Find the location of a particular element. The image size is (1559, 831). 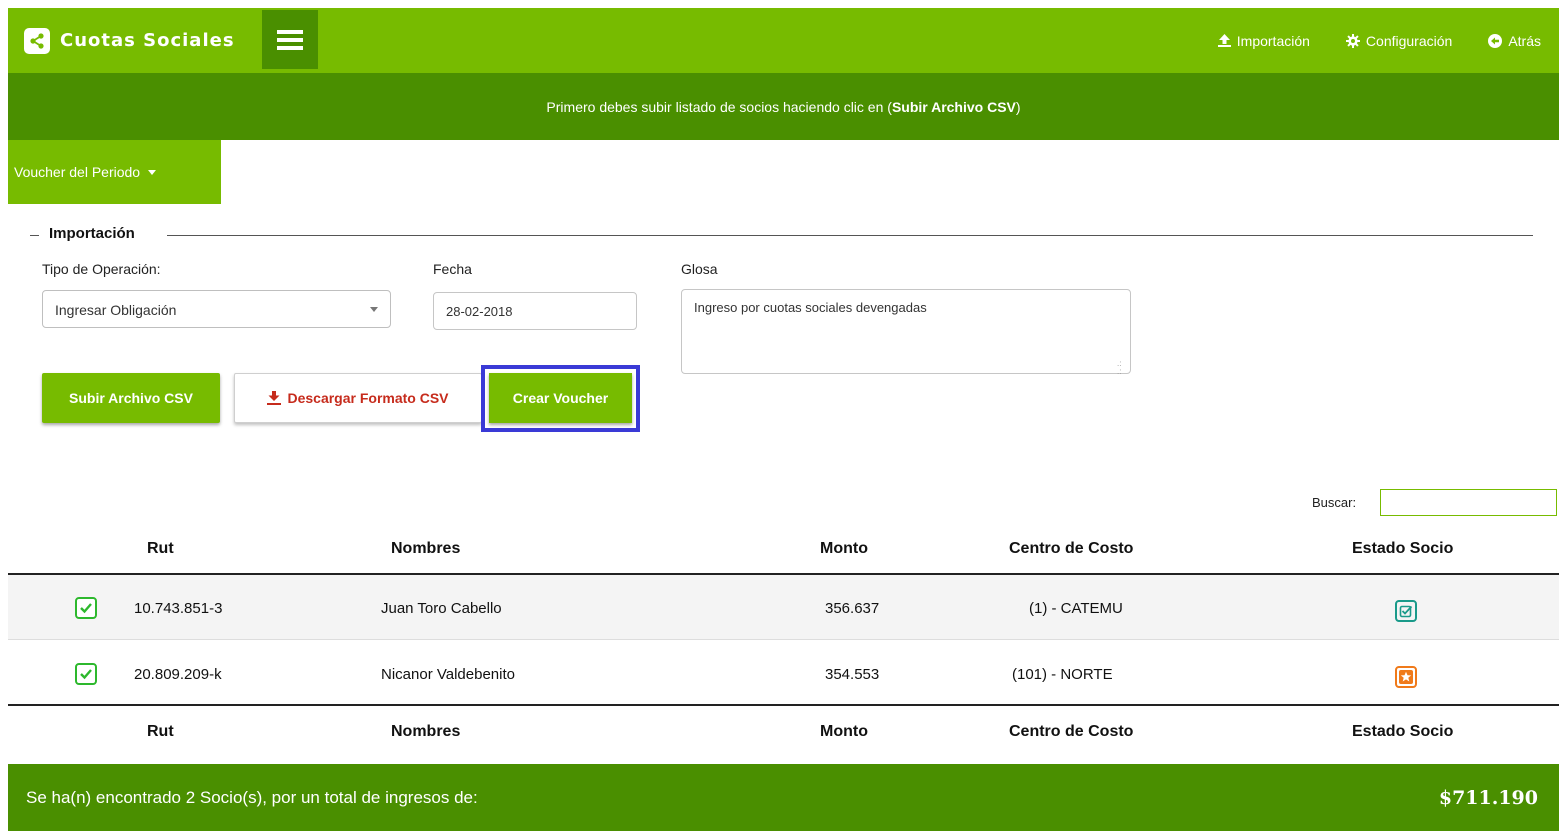

upload-icon is located at coordinates (1224, 40).